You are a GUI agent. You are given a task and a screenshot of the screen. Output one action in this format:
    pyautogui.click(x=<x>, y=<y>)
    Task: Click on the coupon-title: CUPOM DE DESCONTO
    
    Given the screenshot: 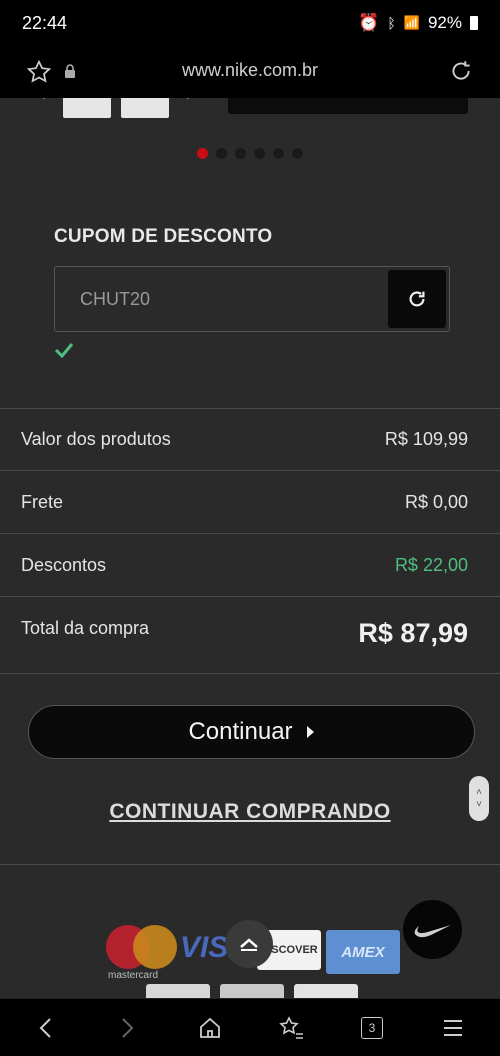 What is the action you would take?
    pyautogui.click(x=163, y=236)
    